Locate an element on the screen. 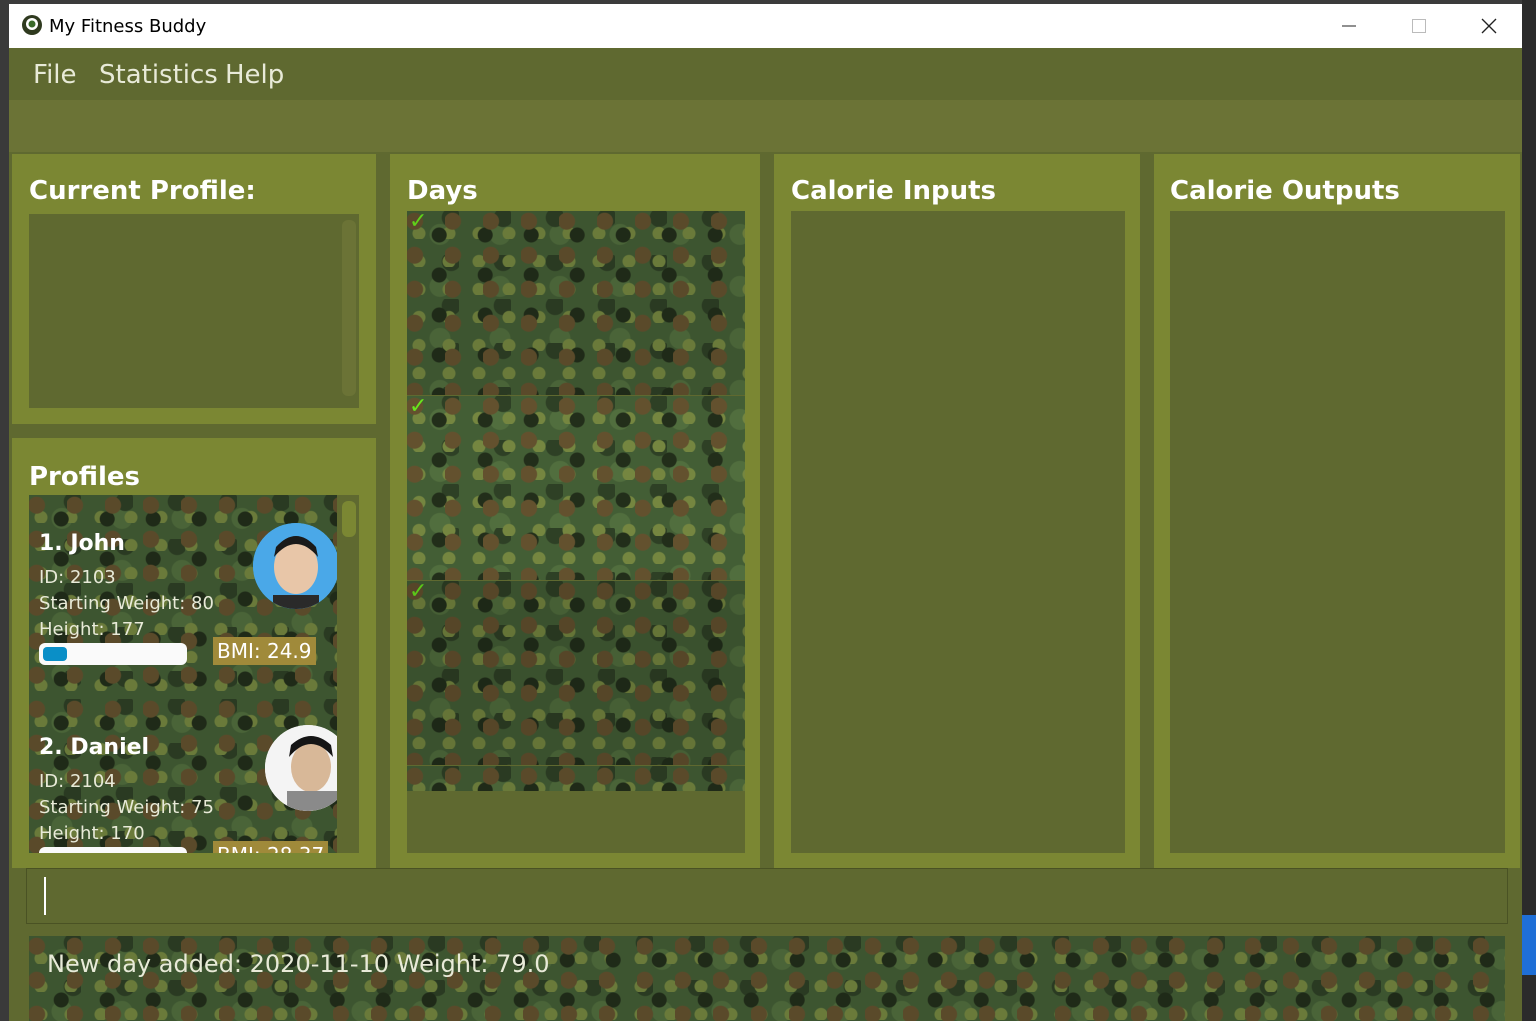 Image resolution: width=1536 pixels, height=1021 pixels. minimize-icon is located at coordinates (1349, 26).